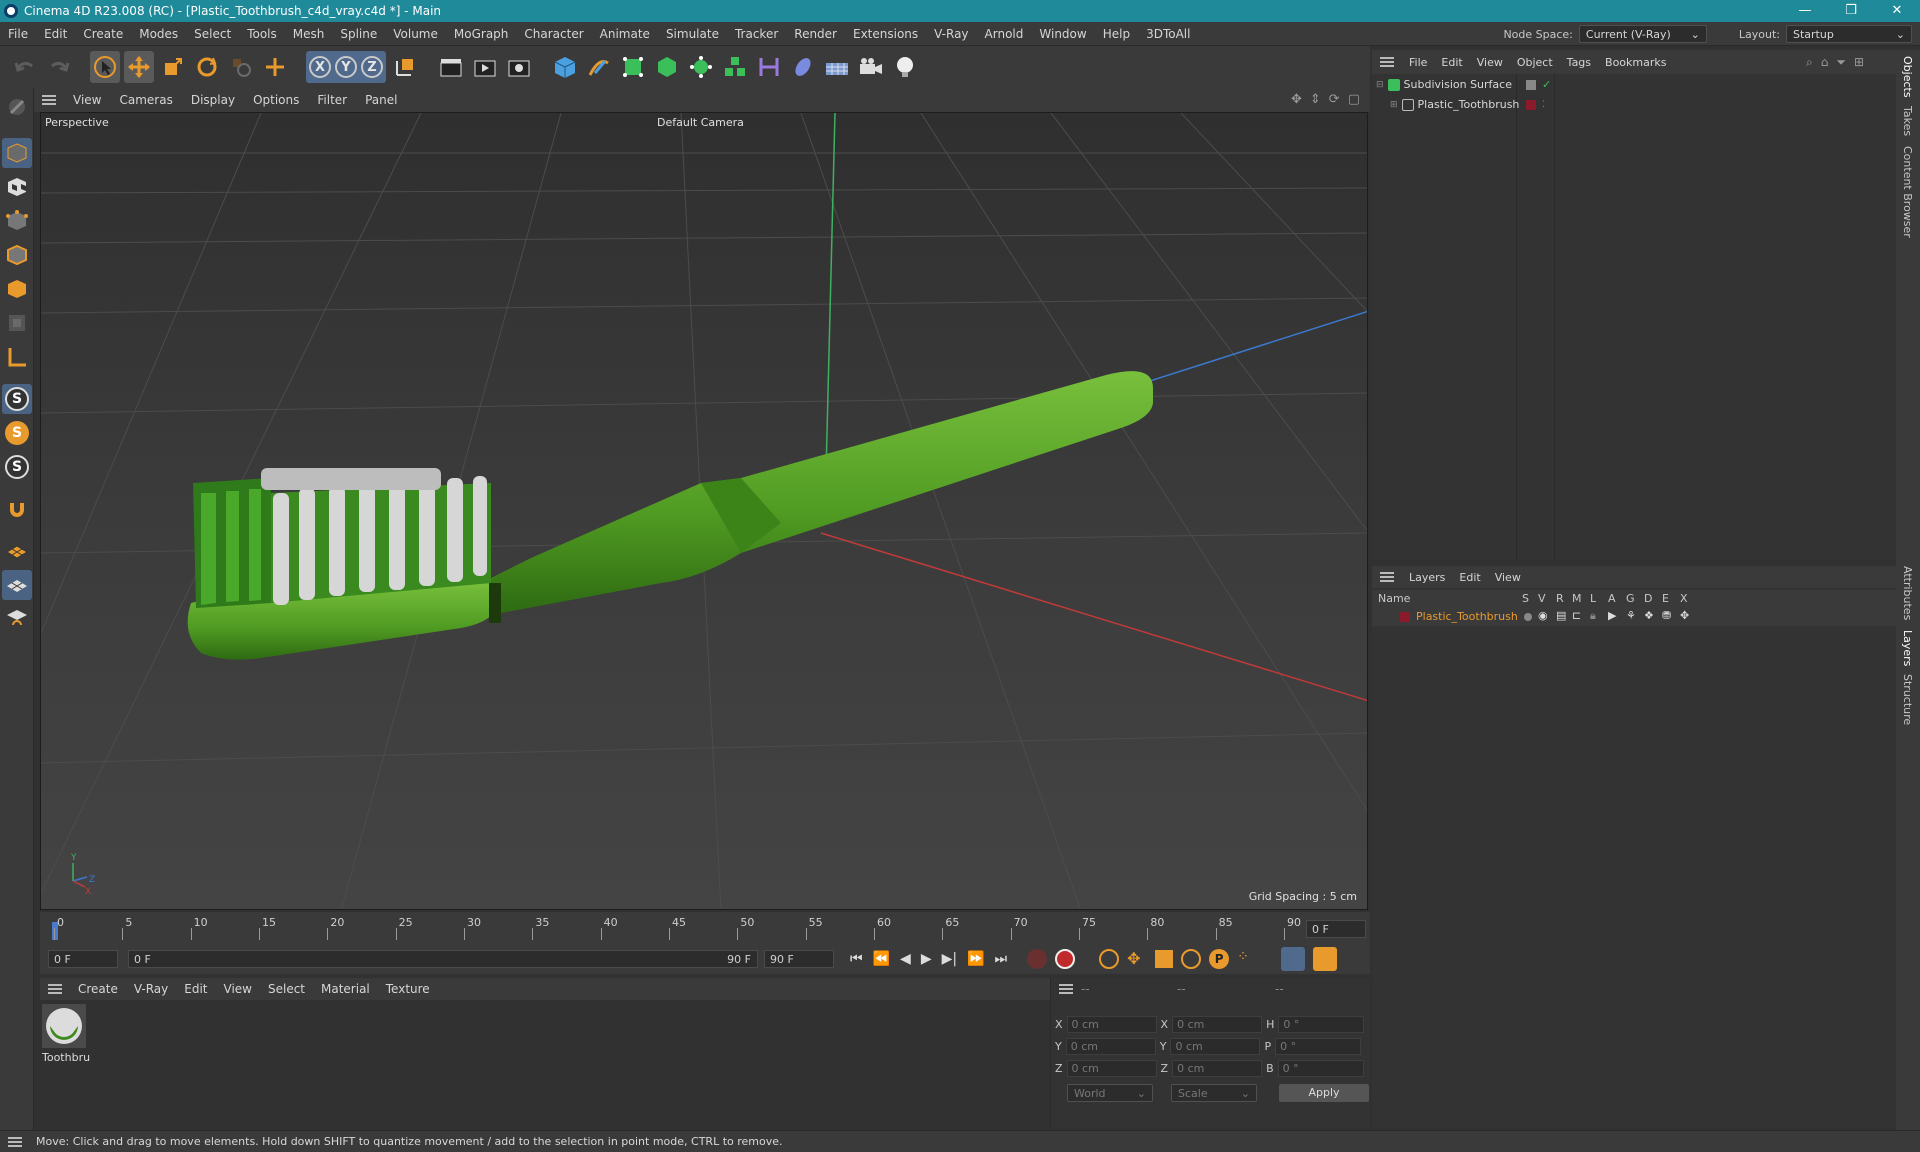  I want to click on array-button, so click(735, 67).